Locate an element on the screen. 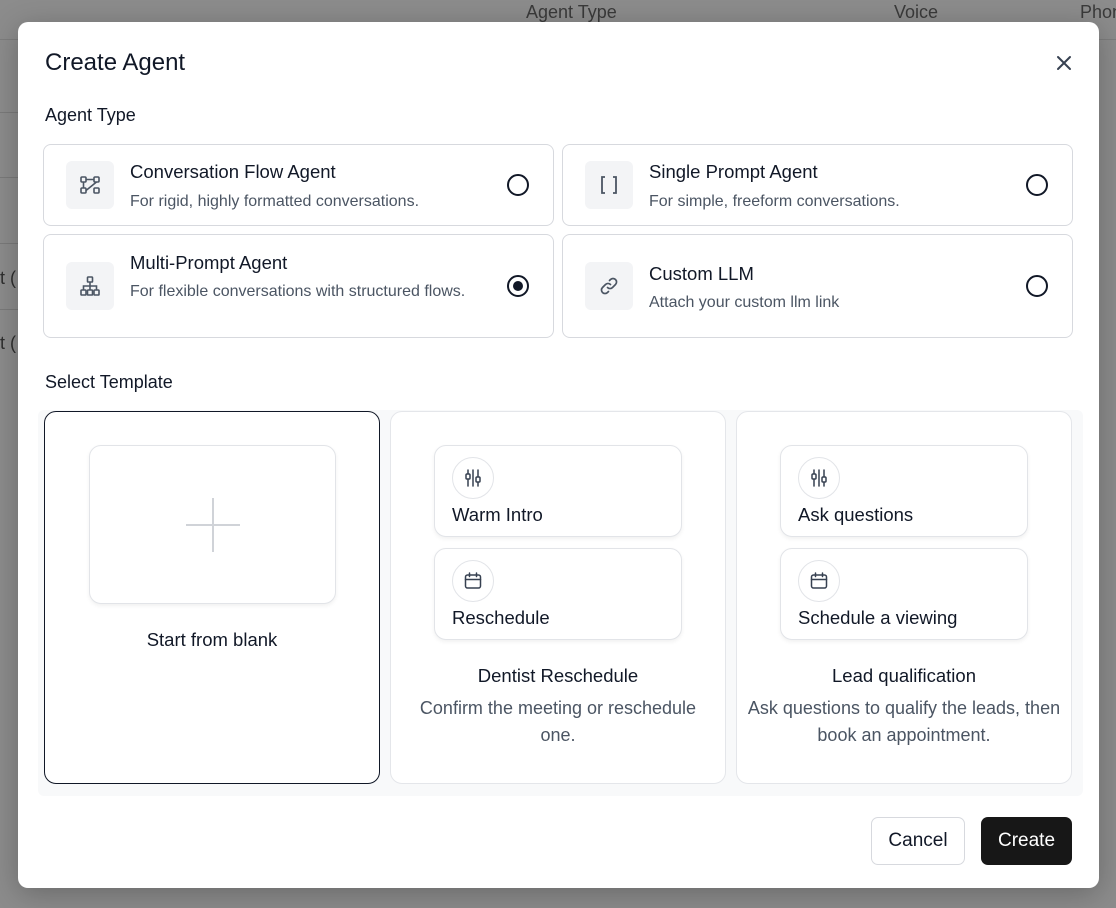 The height and width of the screenshot is (908, 1116). agent-type-custom-llm: Custom LLM Attach your custom llm link is located at coordinates (817, 286).